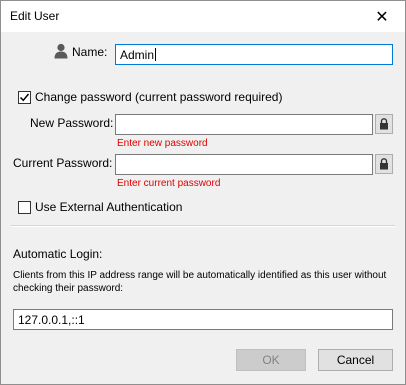 Image resolution: width=406 pixels, height=385 pixels. I want to click on change-password-checkbox, so click(24, 97).